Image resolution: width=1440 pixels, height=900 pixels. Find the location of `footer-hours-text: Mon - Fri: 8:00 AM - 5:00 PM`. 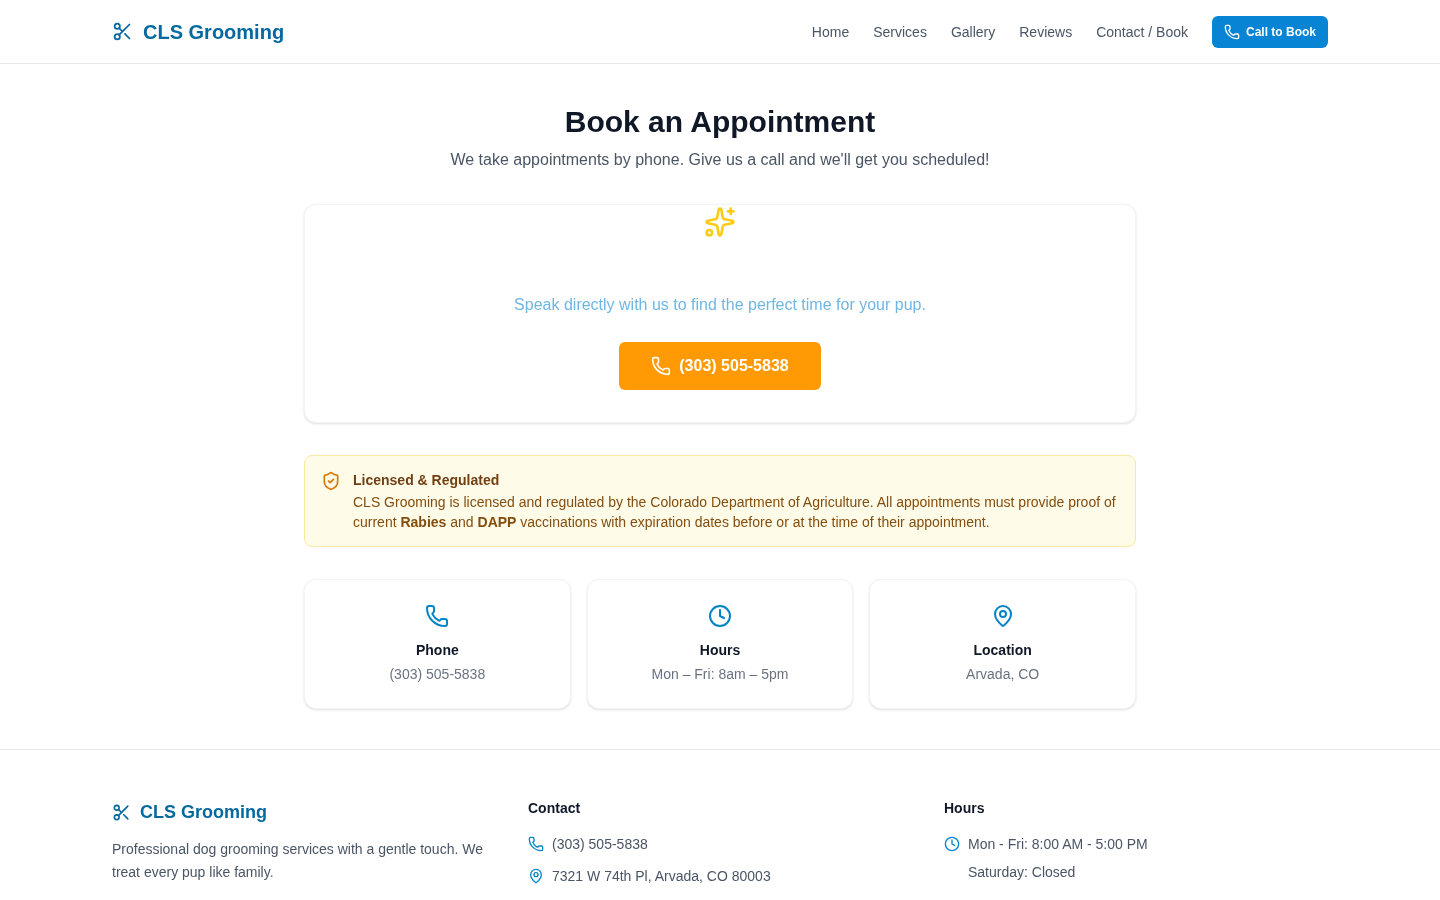

footer-hours-text: Mon - Fri: 8:00 AM - 5:00 PM is located at coordinates (1058, 844).